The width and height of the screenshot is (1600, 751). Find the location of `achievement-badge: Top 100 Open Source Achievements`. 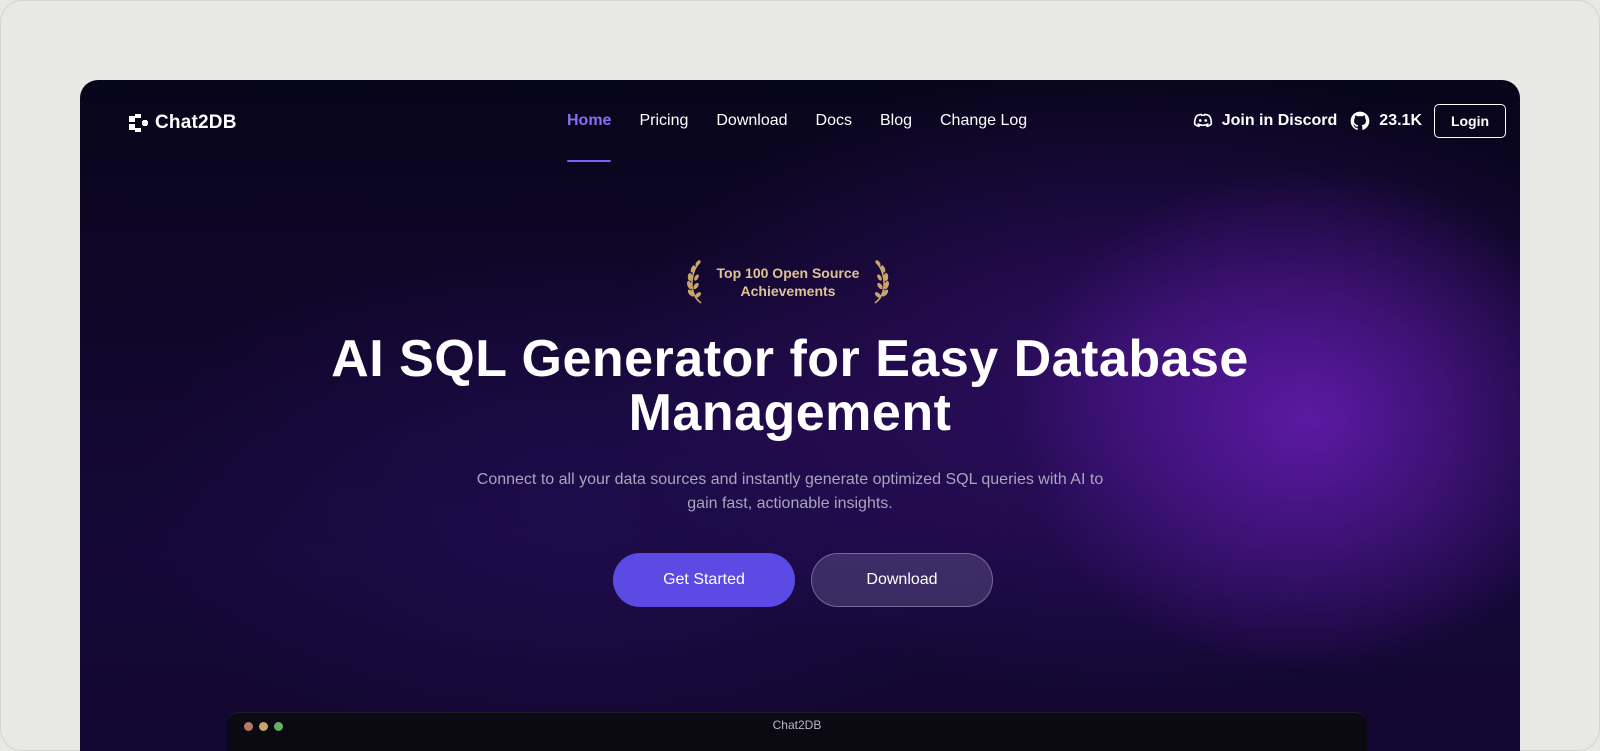

achievement-badge: Top 100 Open Source Achievements is located at coordinates (788, 282).